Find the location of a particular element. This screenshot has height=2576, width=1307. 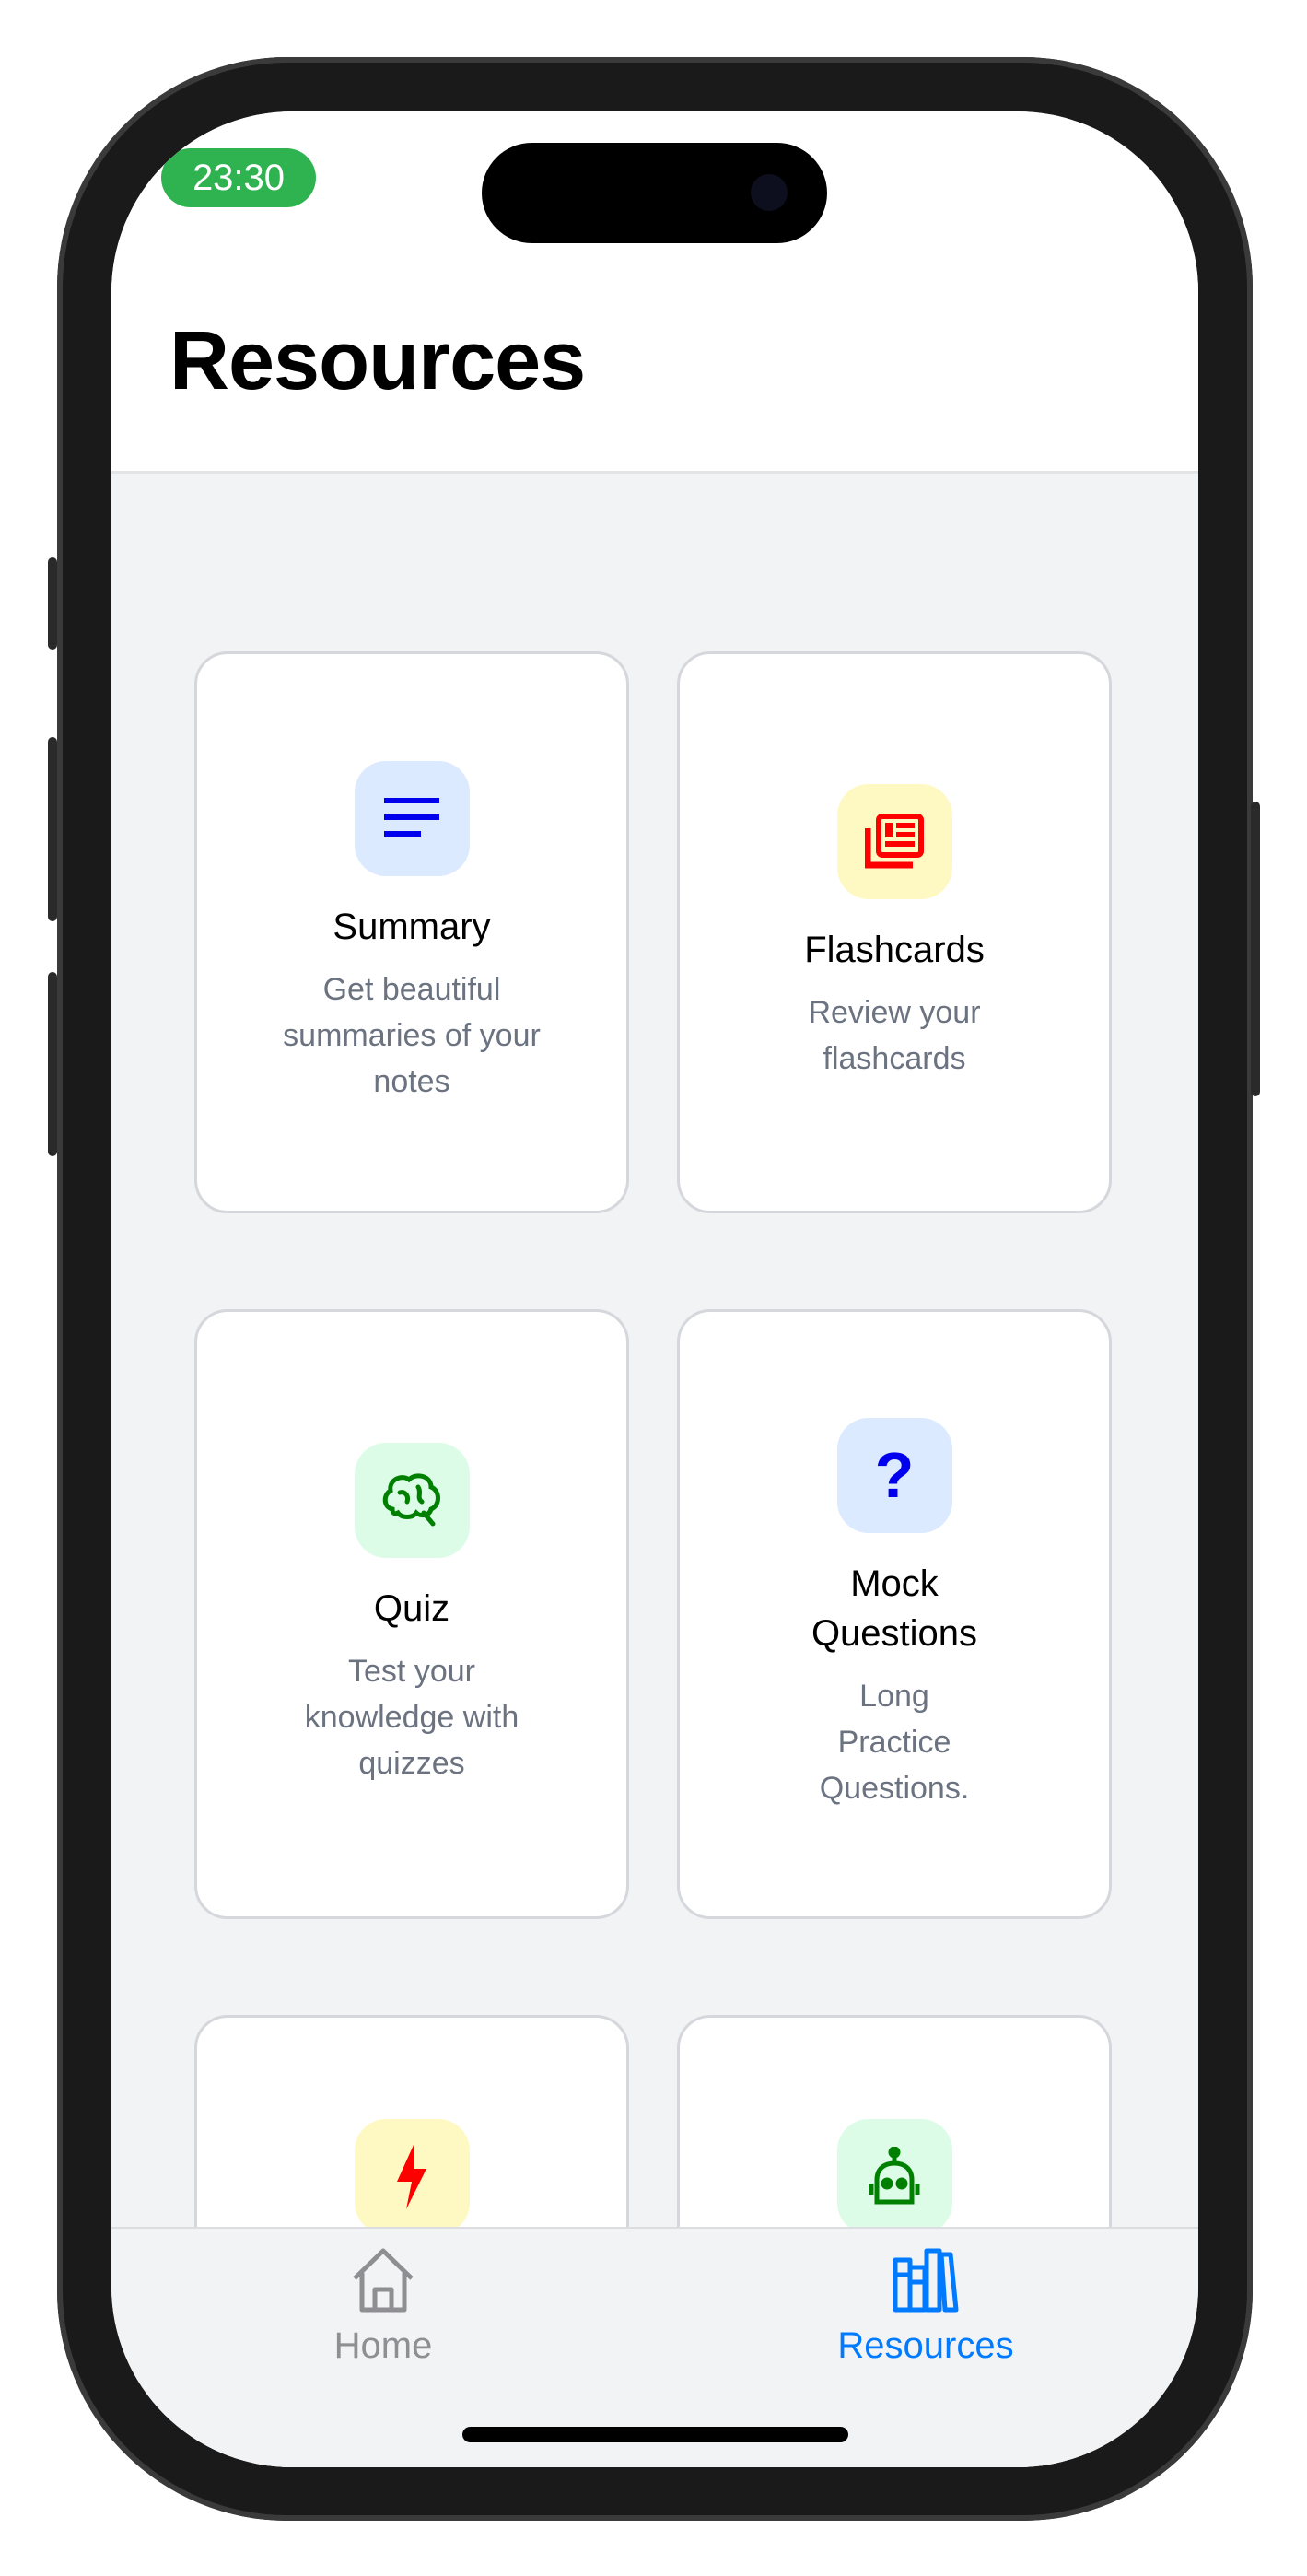

home-indicator is located at coordinates (655, 2434).